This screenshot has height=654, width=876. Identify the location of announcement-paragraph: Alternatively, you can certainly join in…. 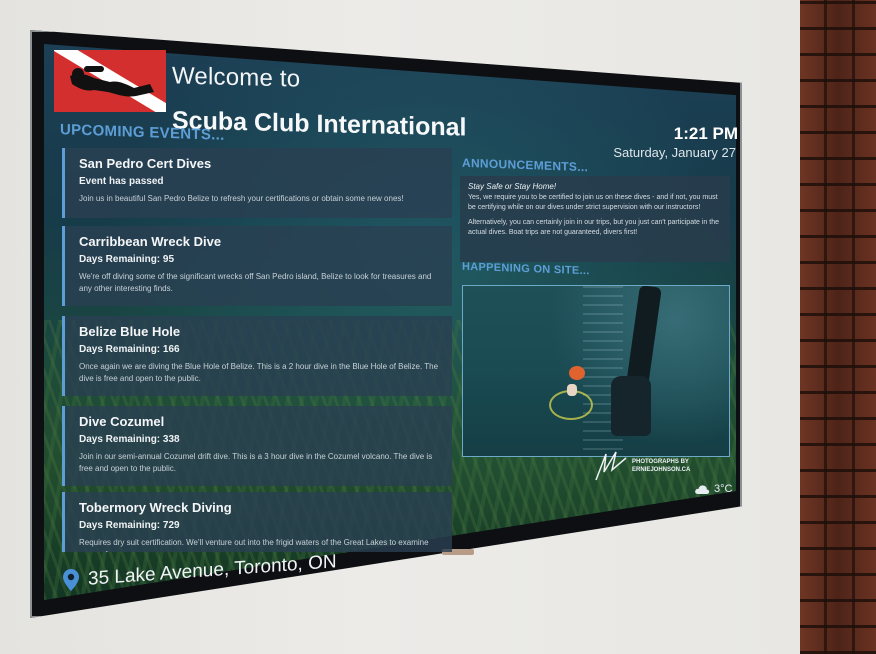
(594, 227).